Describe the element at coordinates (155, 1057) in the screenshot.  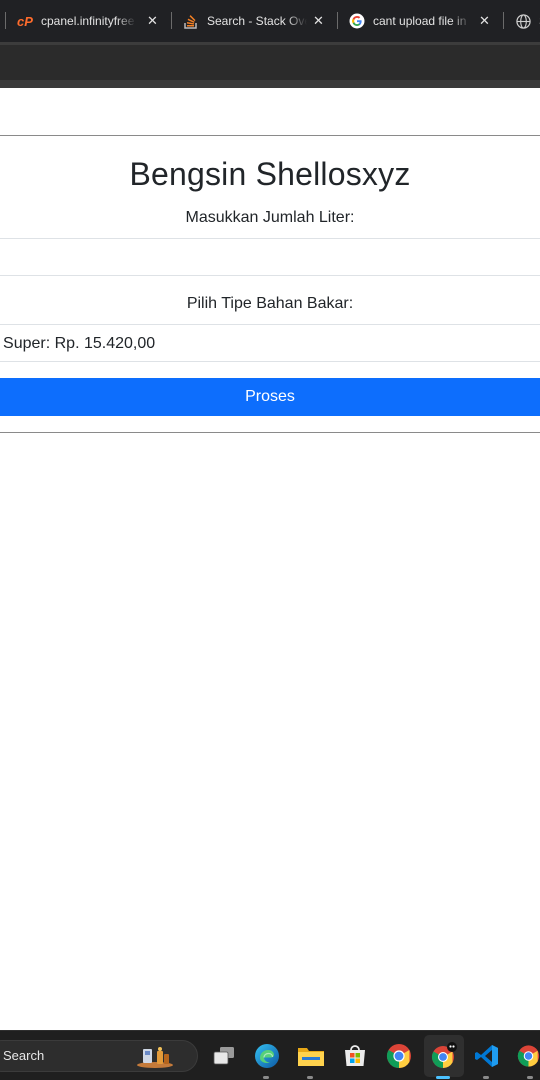
I see `search-highlight-icon` at that location.